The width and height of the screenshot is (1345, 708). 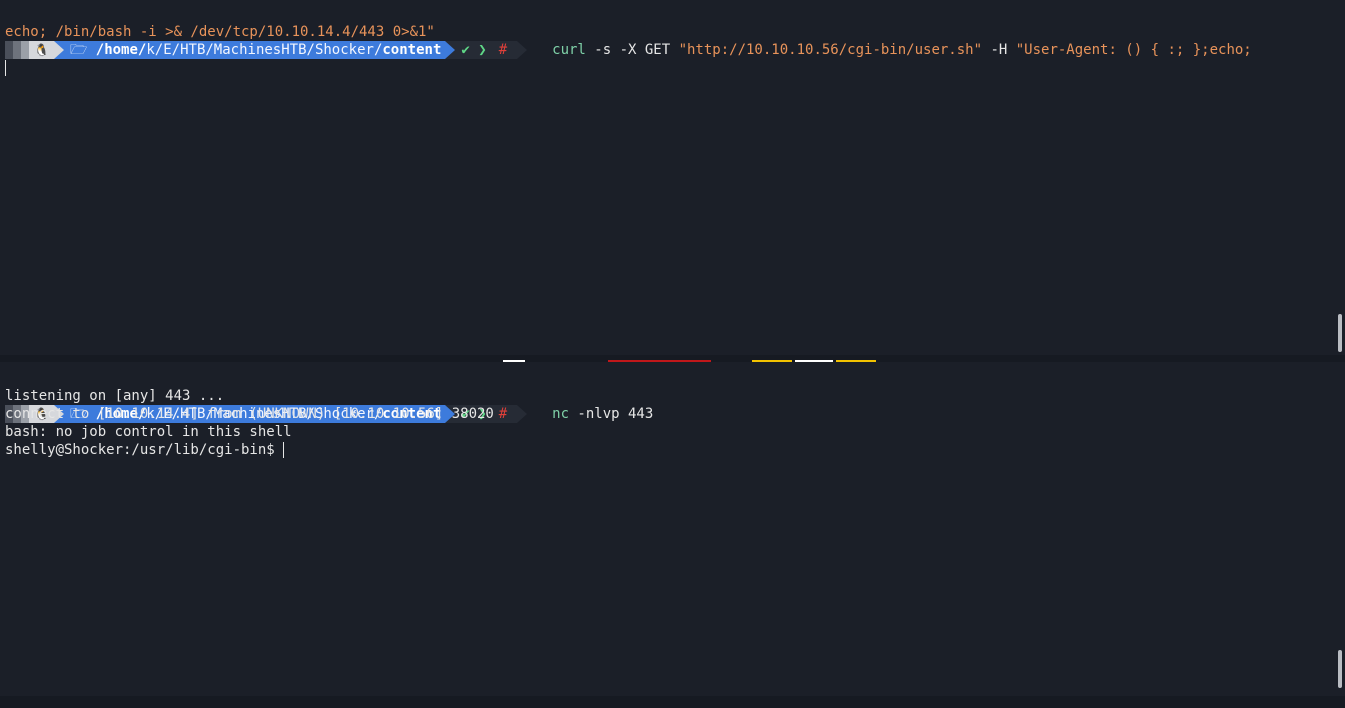 I want to click on command-header-flag: -H, so click(x=999, y=50).